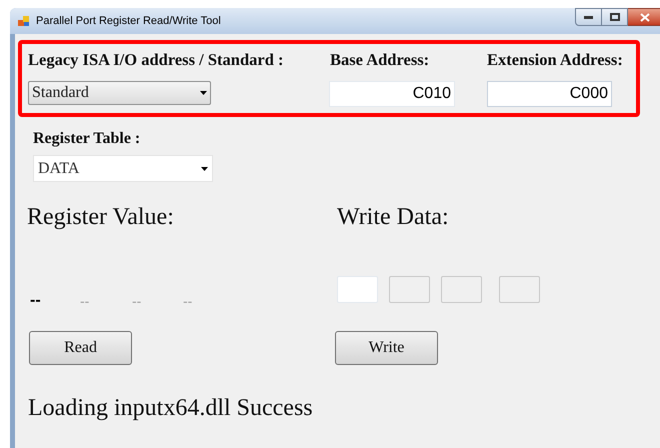 The width and height of the screenshot is (660, 448). Describe the element at coordinates (555, 60) in the screenshot. I see `extension-address-label: Extension Address:` at that location.